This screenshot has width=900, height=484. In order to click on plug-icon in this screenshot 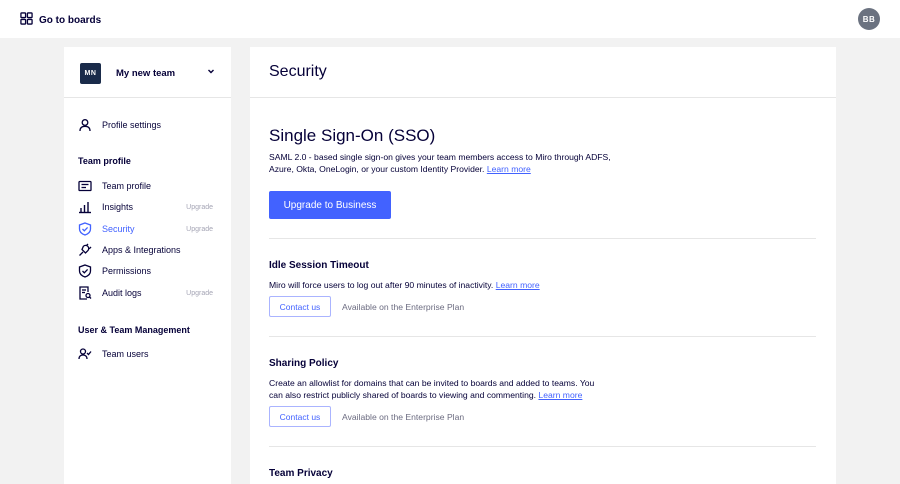, I will do `click(85, 250)`.